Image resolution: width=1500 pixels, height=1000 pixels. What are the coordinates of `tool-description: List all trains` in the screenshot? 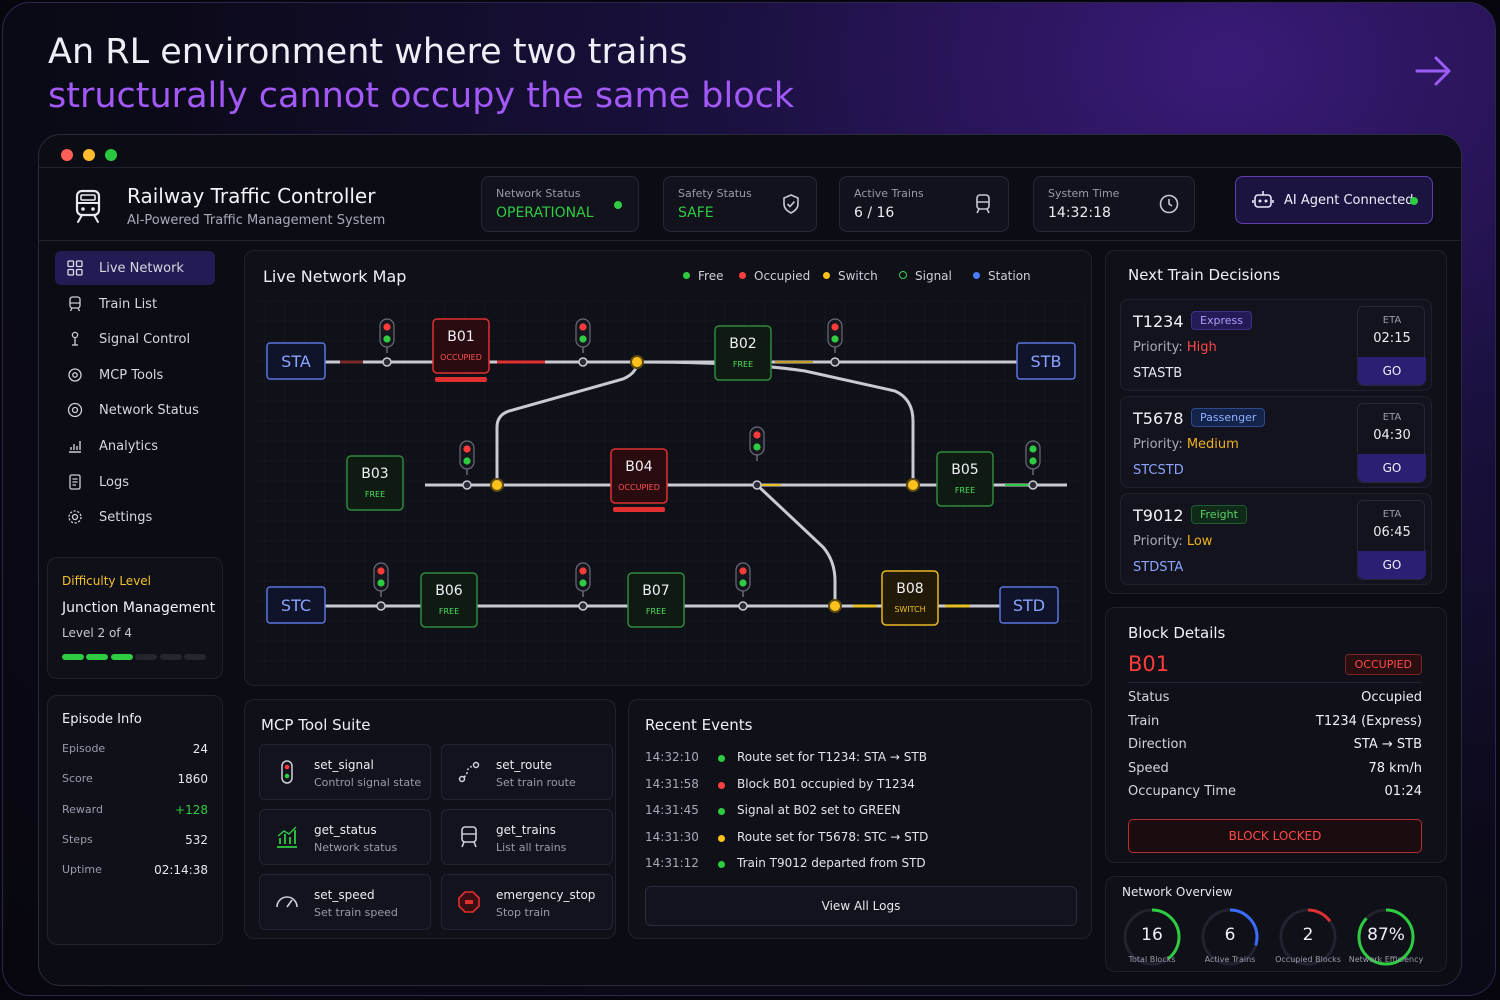 It's located at (531, 847).